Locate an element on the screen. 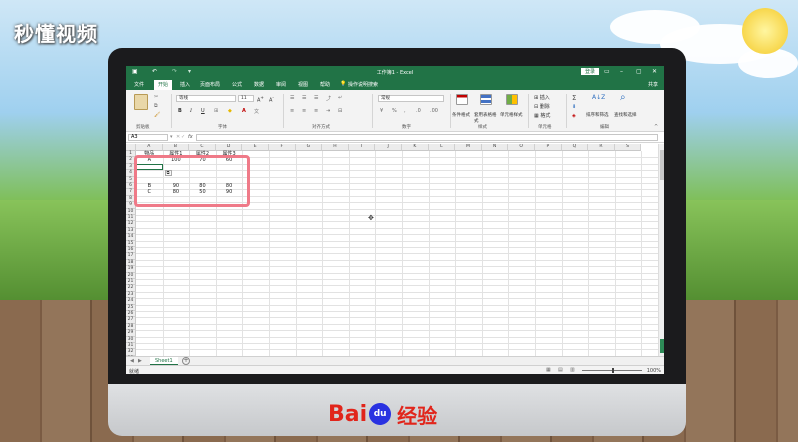 The image size is (798, 442). conditional-format-icon is located at coordinates (462, 99).